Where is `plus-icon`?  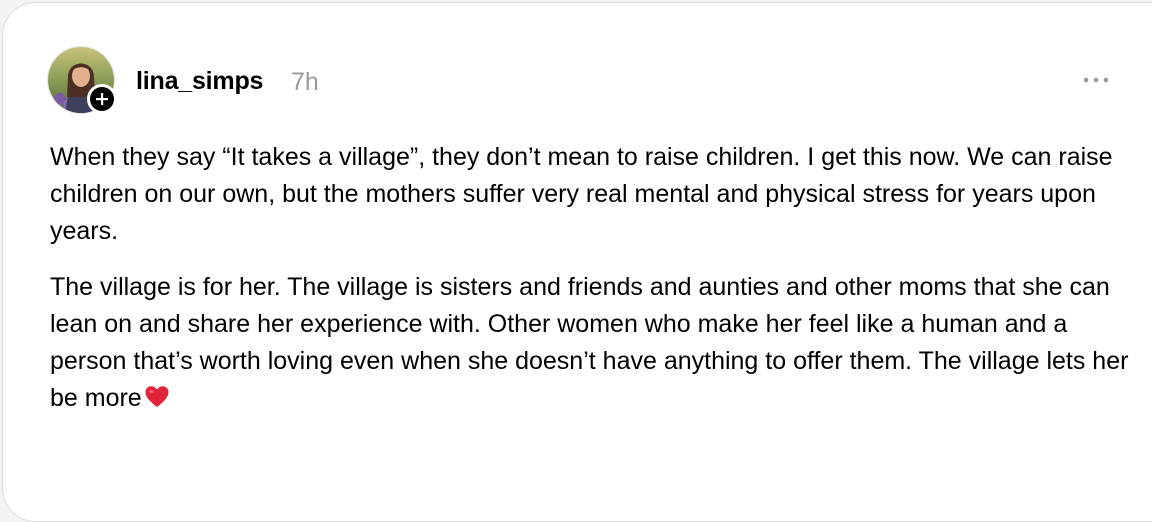
plus-icon is located at coordinates (102, 99).